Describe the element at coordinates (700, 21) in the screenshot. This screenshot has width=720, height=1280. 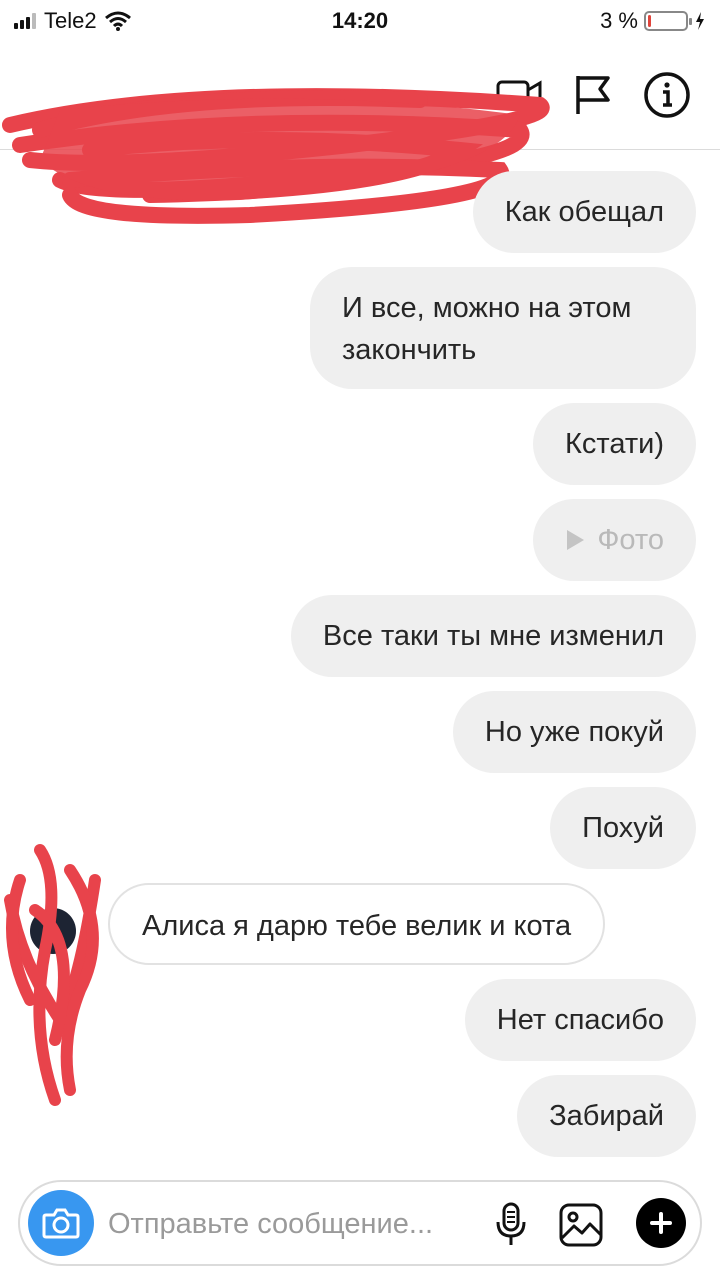
I see `charging-icon` at that location.